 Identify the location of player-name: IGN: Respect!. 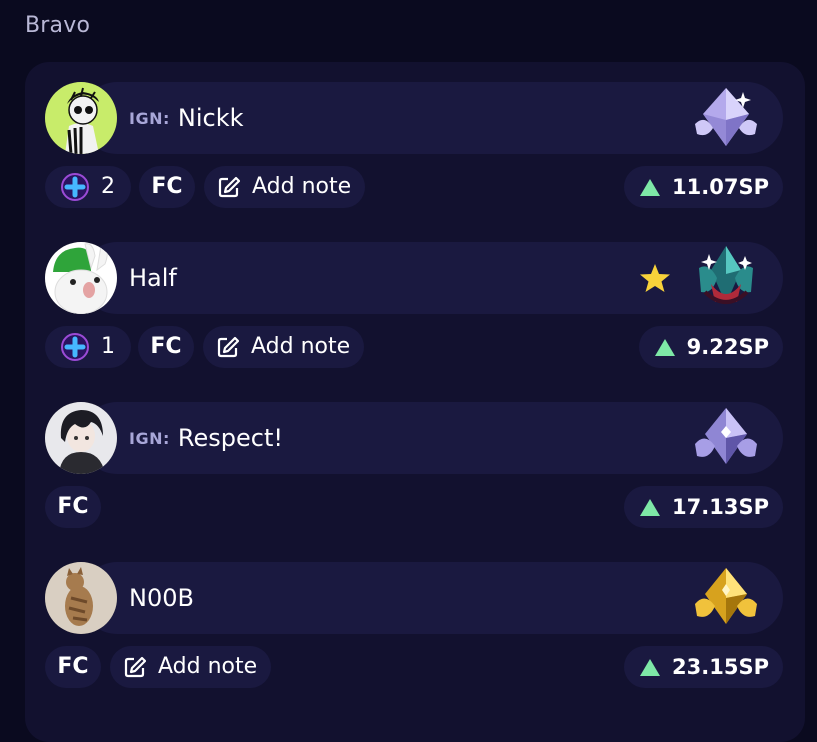
(206, 438).